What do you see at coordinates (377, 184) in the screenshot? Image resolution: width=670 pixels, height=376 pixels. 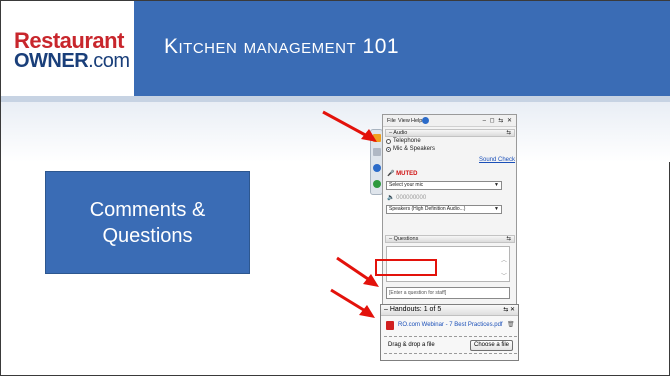 I see `settings-icon` at bounding box center [377, 184].